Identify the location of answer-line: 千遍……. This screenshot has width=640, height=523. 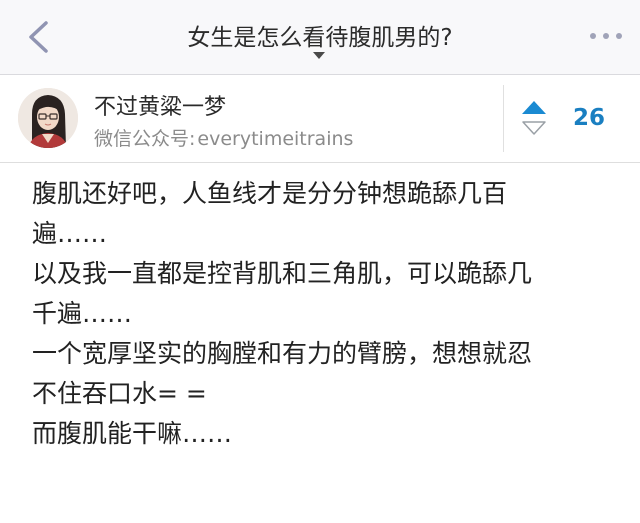
(82, 313).